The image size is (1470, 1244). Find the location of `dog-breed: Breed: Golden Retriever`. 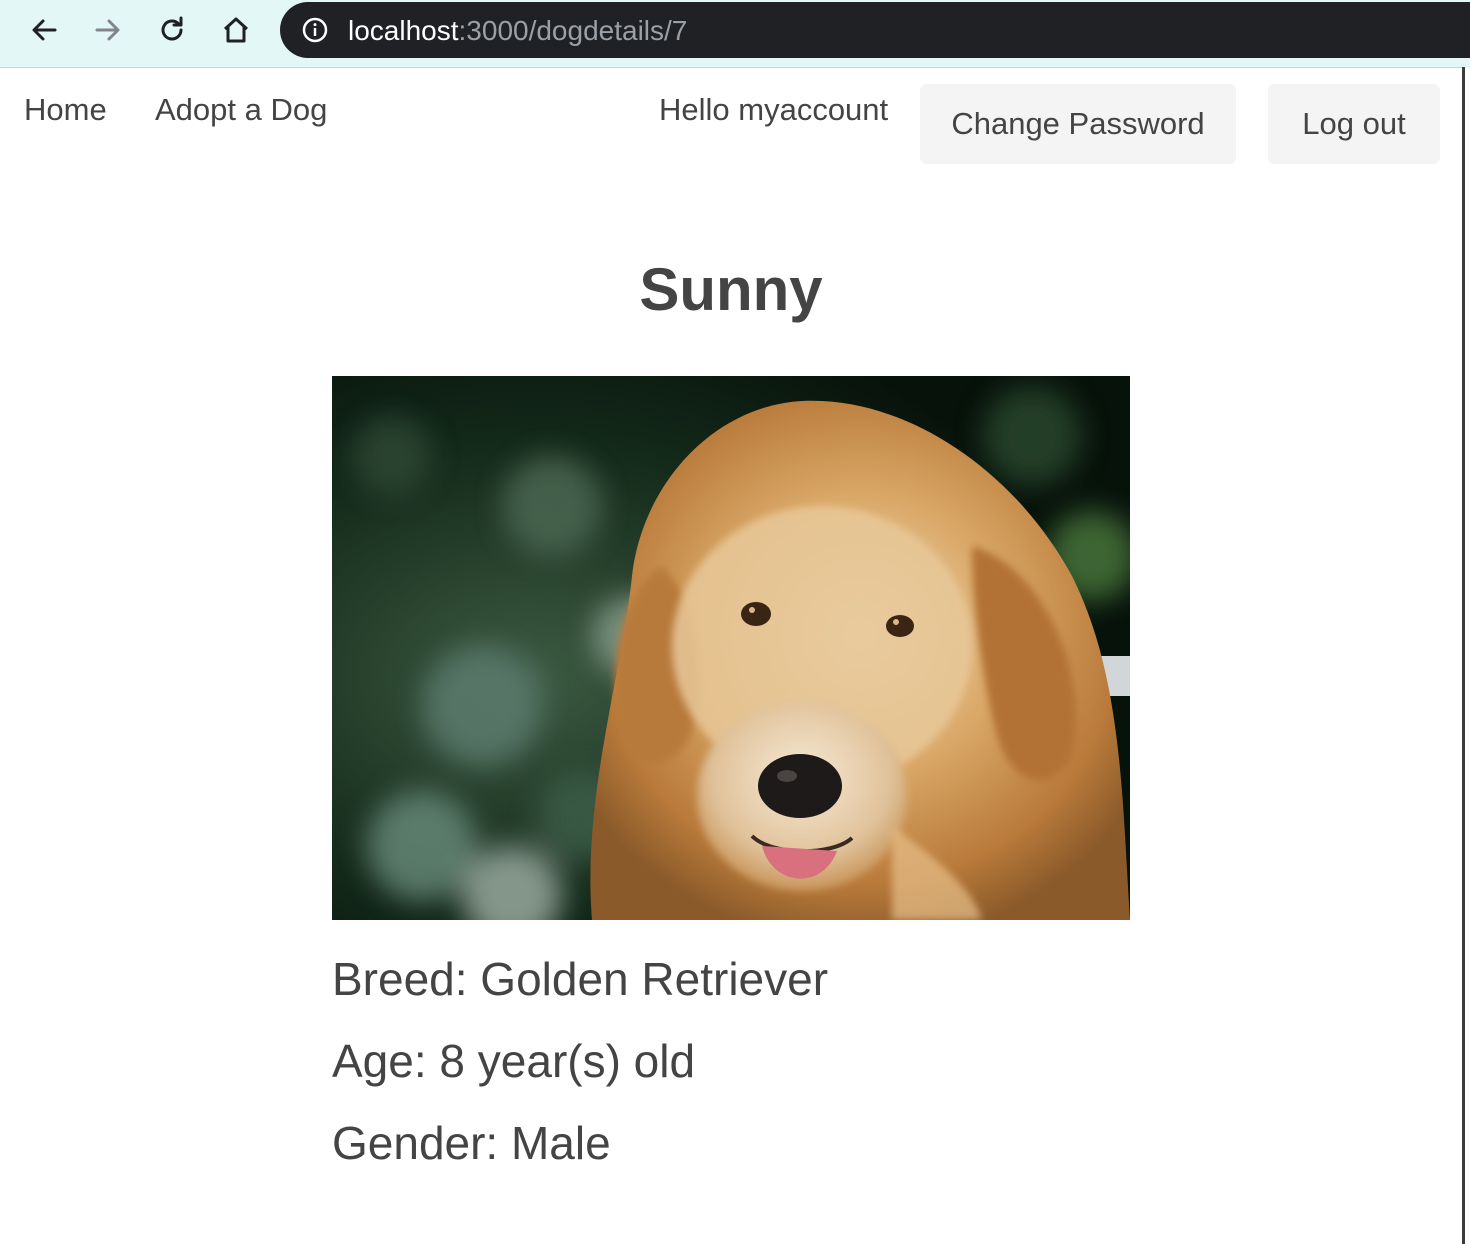

dog-breed: Breed: Golden Retriever is located at coordinates (580, 979).